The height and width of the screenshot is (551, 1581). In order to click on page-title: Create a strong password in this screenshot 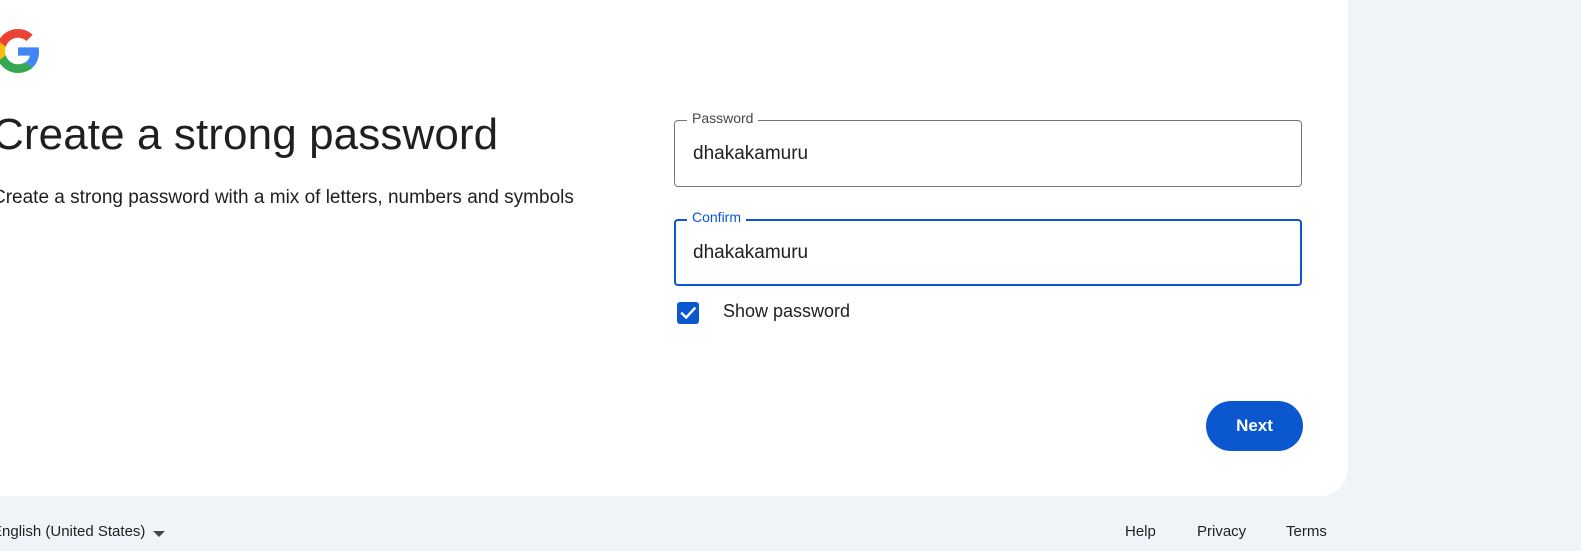, I will do `click(249, 134)`.